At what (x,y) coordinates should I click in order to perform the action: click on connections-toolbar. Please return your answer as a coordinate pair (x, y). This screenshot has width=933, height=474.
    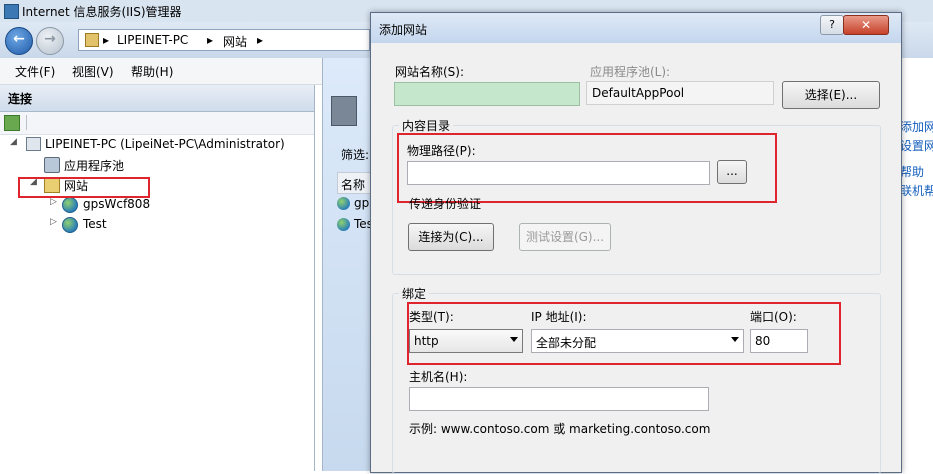
    Looking at the image, I should click on (157, 123).